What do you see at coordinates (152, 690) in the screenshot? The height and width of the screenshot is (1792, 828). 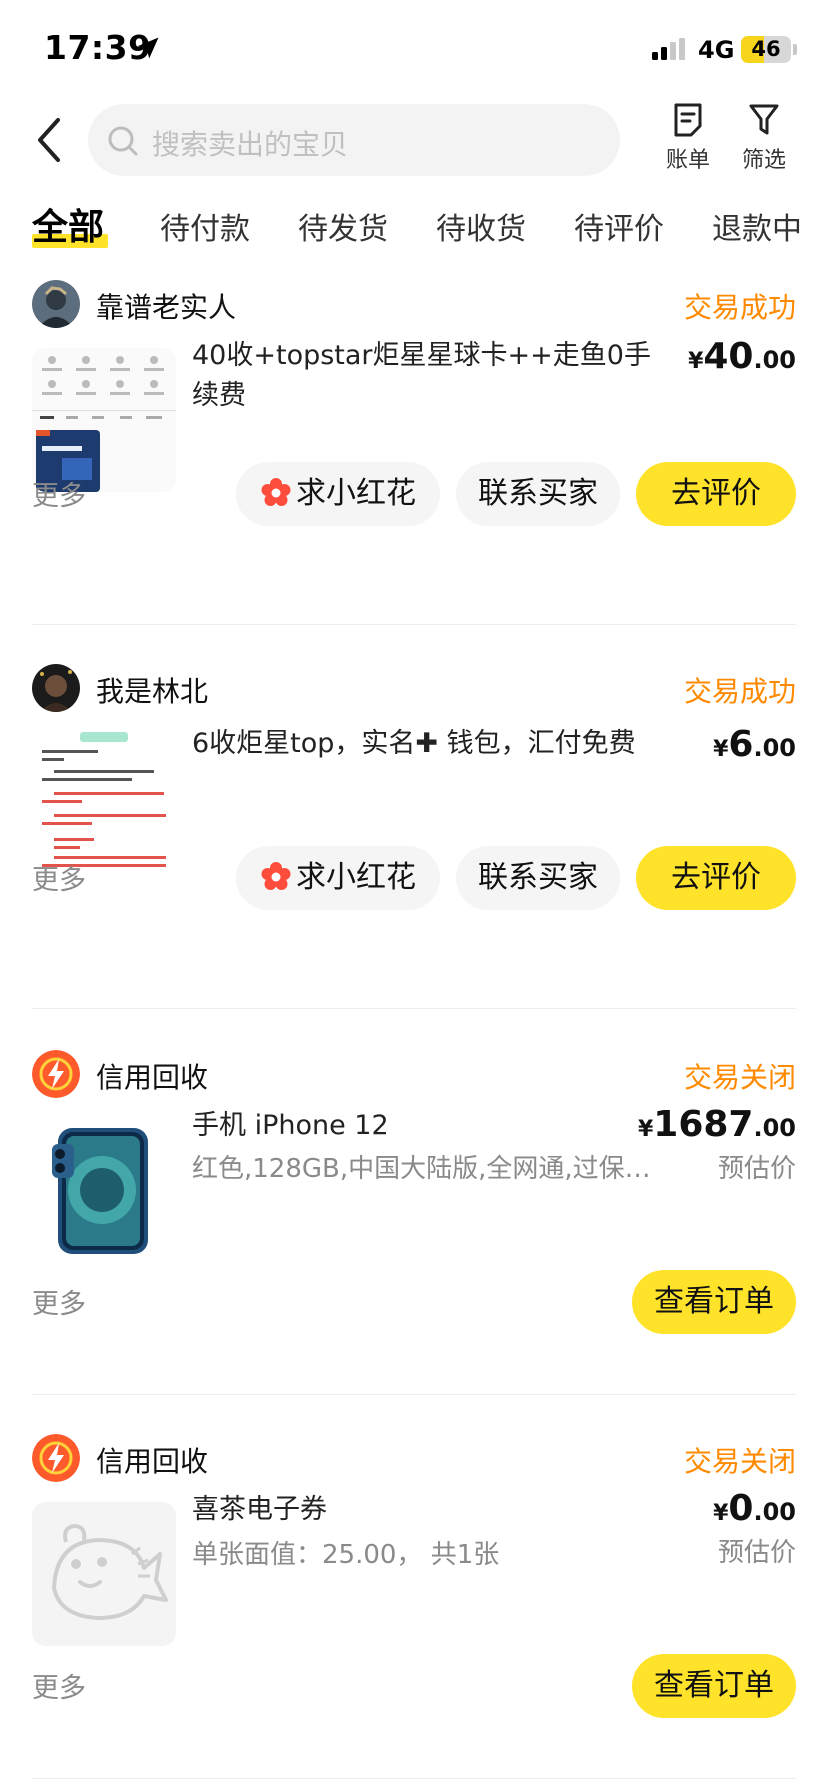 I see `shop-name: 我是林北` at bounding box center [152, 690].